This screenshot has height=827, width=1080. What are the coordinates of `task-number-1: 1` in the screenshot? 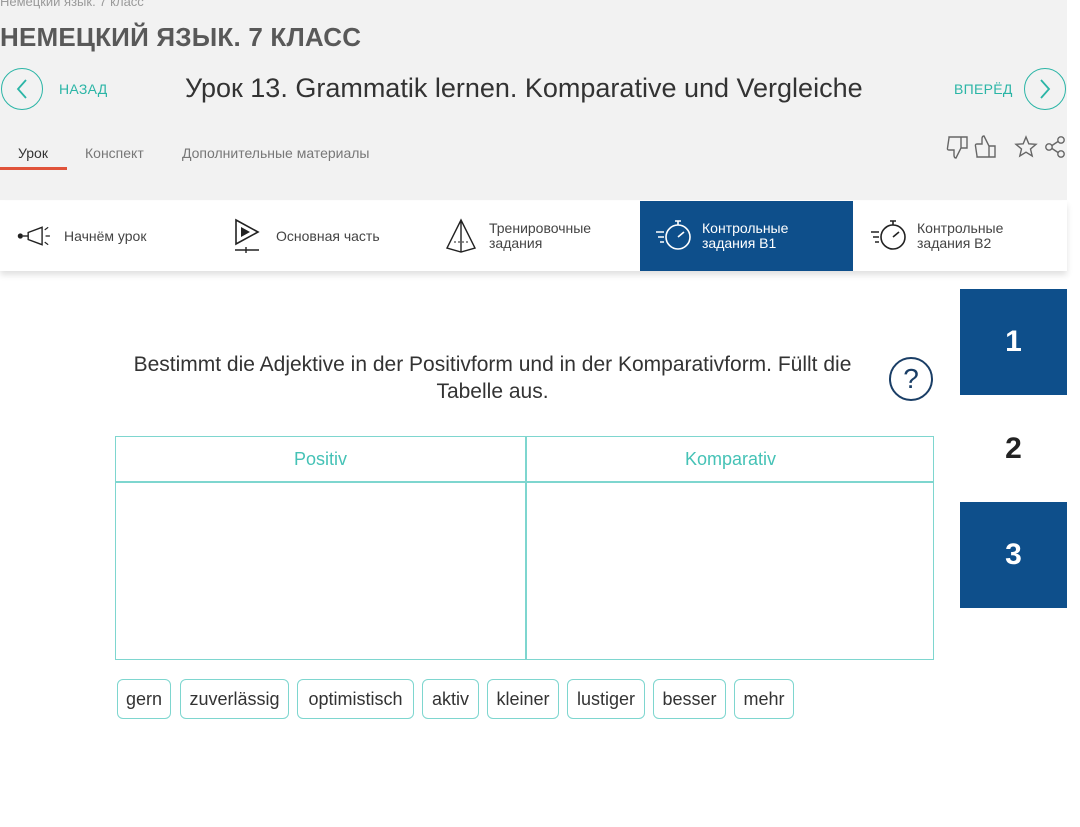 It's located at (1013, 342).